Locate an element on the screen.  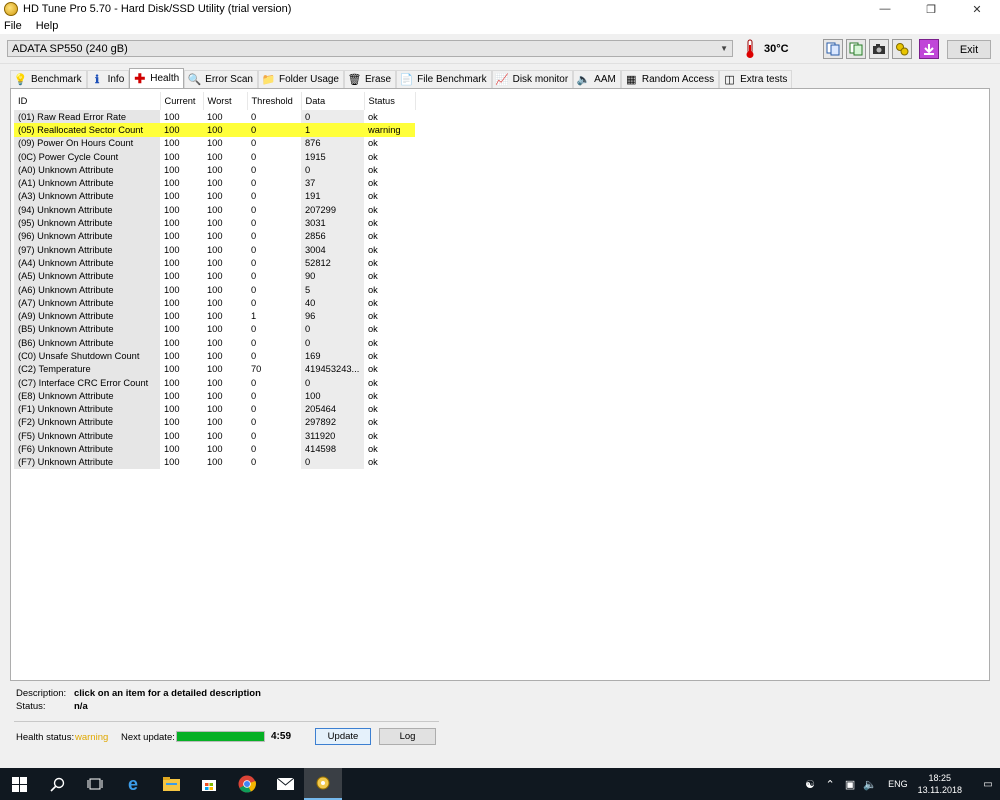
copy-info-icon is located at coordinates (833, 49).